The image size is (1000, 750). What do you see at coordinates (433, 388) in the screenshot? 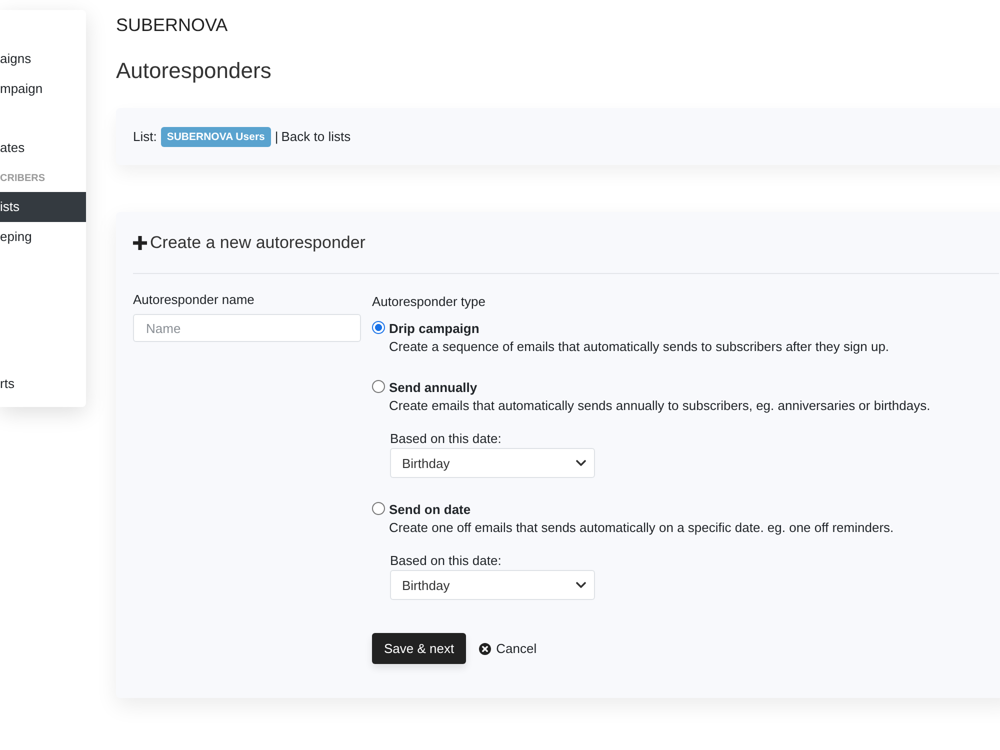
I see `option-label: Send annually` at bounding box center [433, 388].